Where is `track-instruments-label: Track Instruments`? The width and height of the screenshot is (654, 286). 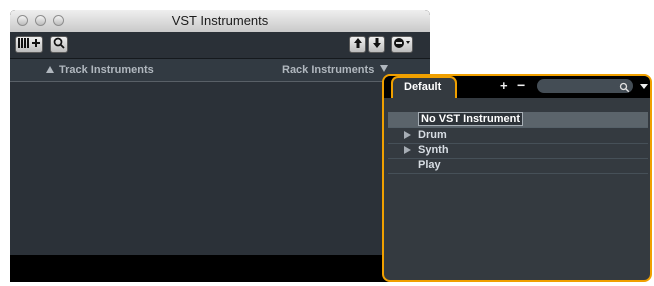 track-instruments-label: Track Instruments is located at coordinates (106, 70).